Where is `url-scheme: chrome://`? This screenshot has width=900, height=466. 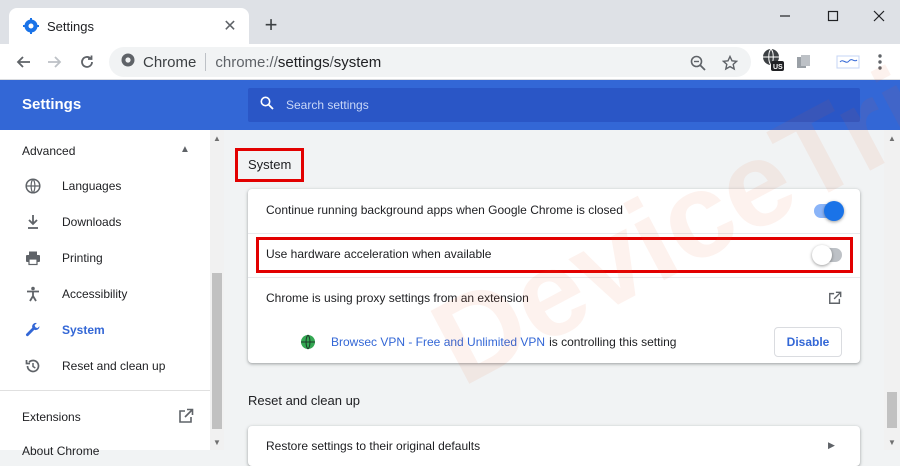 url-scheme: chrome:// is located at coordinates (246, 62).